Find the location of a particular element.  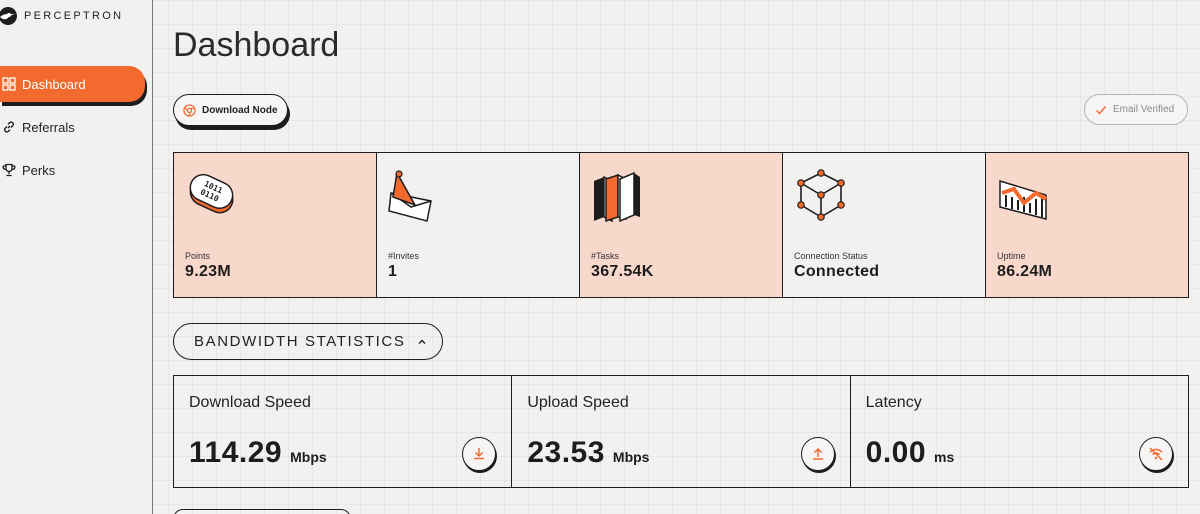

stat-value: 367.54K is located at coordinates (622, 271).